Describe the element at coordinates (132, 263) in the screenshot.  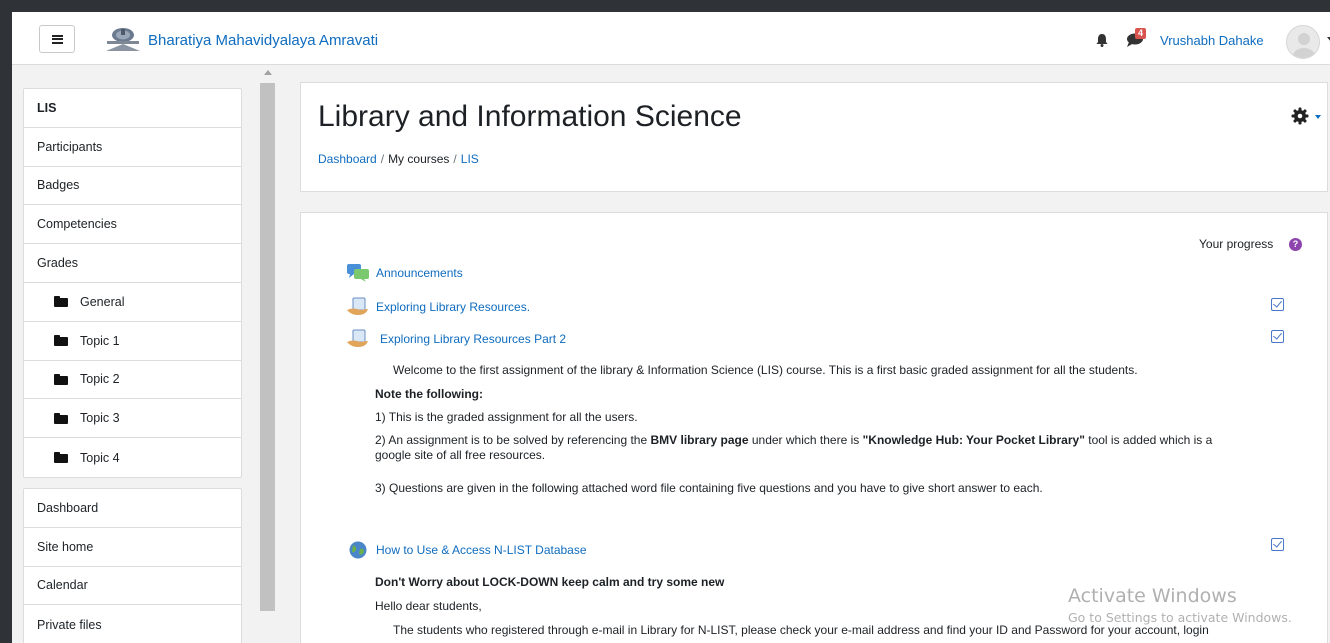
I see `sidebar-item-grades: Grades` at that location.